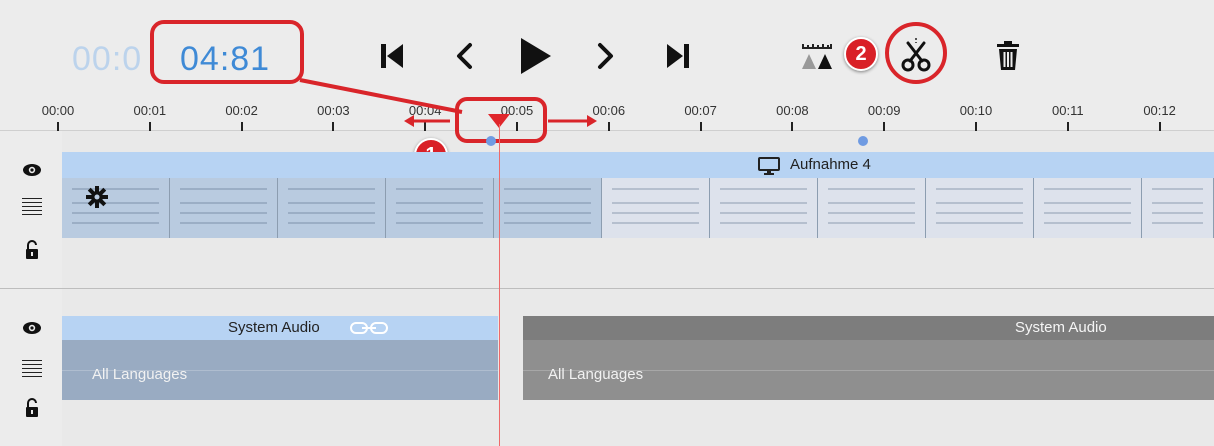 The image size is (1214, 446). I want to click on video-clip-header, so click(638, 165).